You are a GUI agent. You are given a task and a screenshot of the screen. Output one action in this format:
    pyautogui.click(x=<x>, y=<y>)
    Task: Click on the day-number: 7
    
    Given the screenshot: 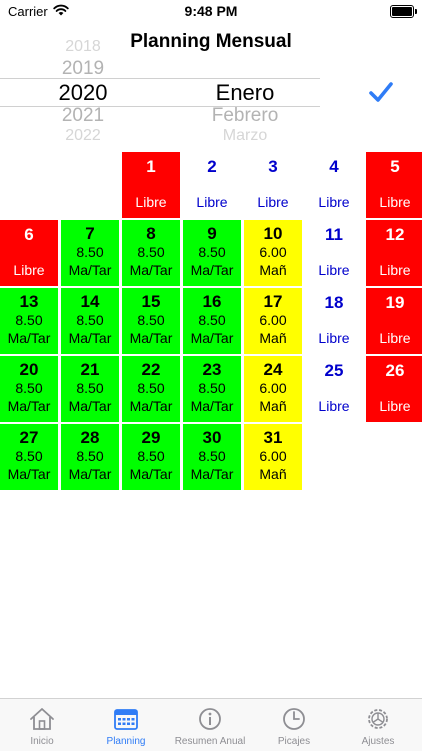 What is the action you would take?
    pyautogui.click(x=90, y=233)
    